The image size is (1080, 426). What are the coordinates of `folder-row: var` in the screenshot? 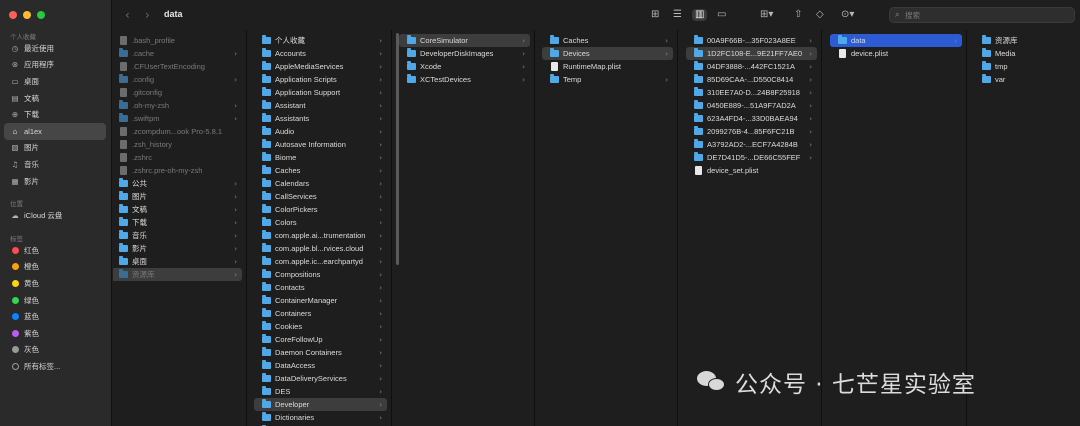 It's located at (1025, 79).